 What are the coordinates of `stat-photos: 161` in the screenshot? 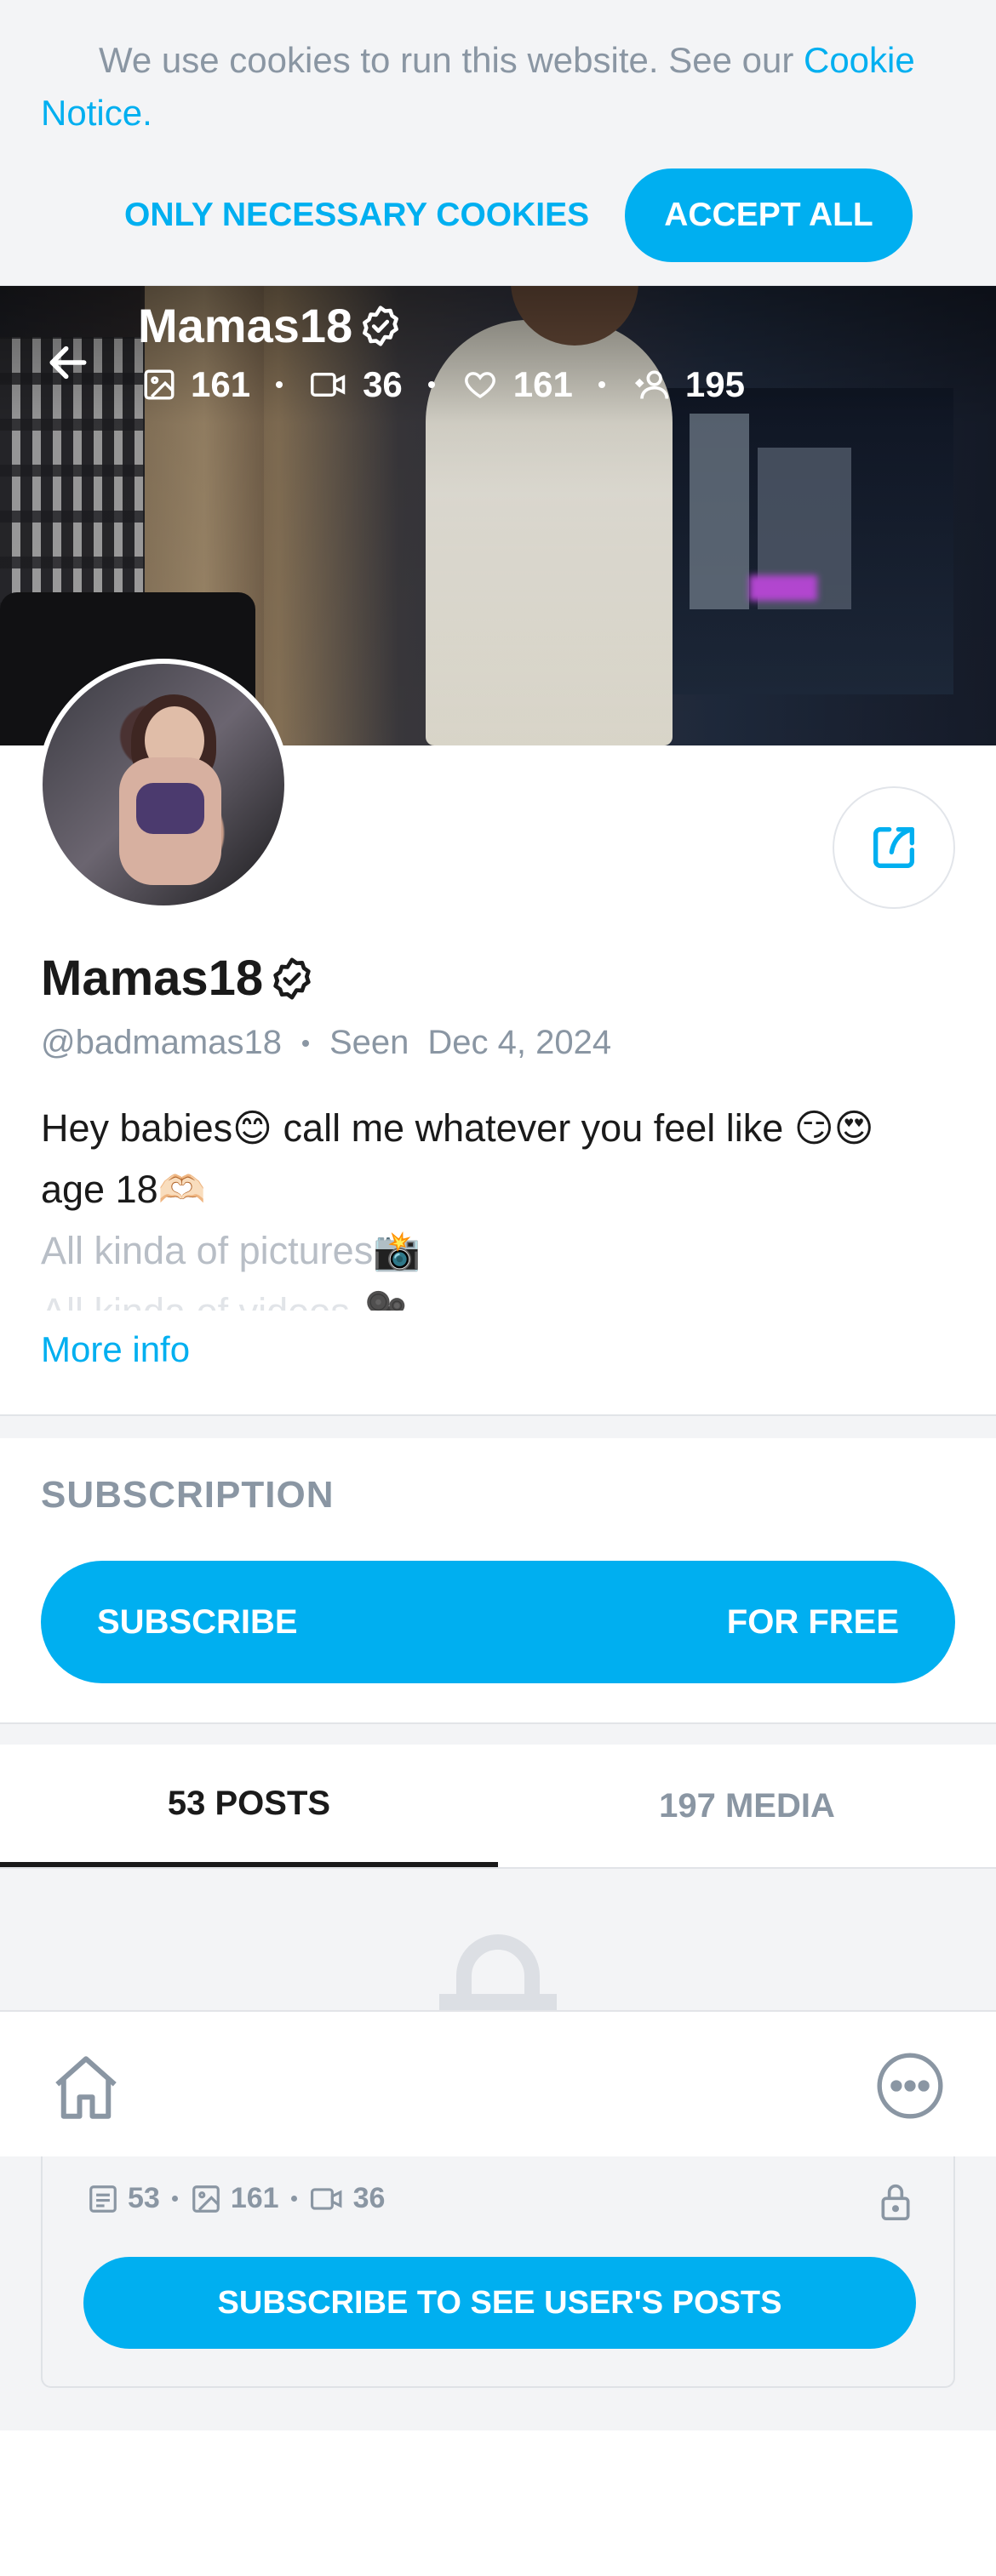 It's located at (195, 384).